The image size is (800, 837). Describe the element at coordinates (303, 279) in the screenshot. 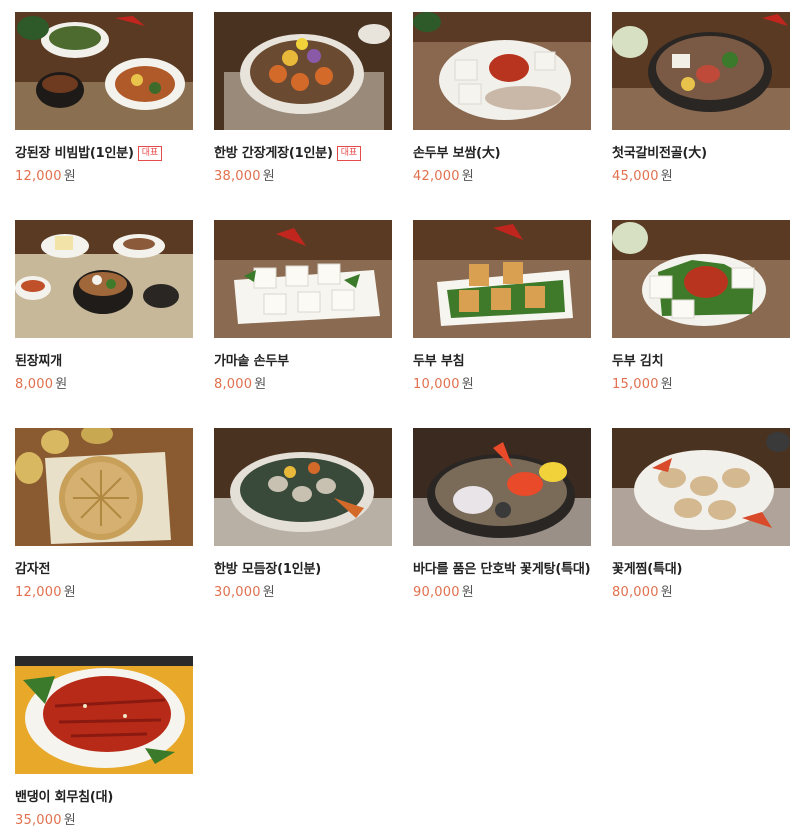

I see `tofu-photo` at that location.